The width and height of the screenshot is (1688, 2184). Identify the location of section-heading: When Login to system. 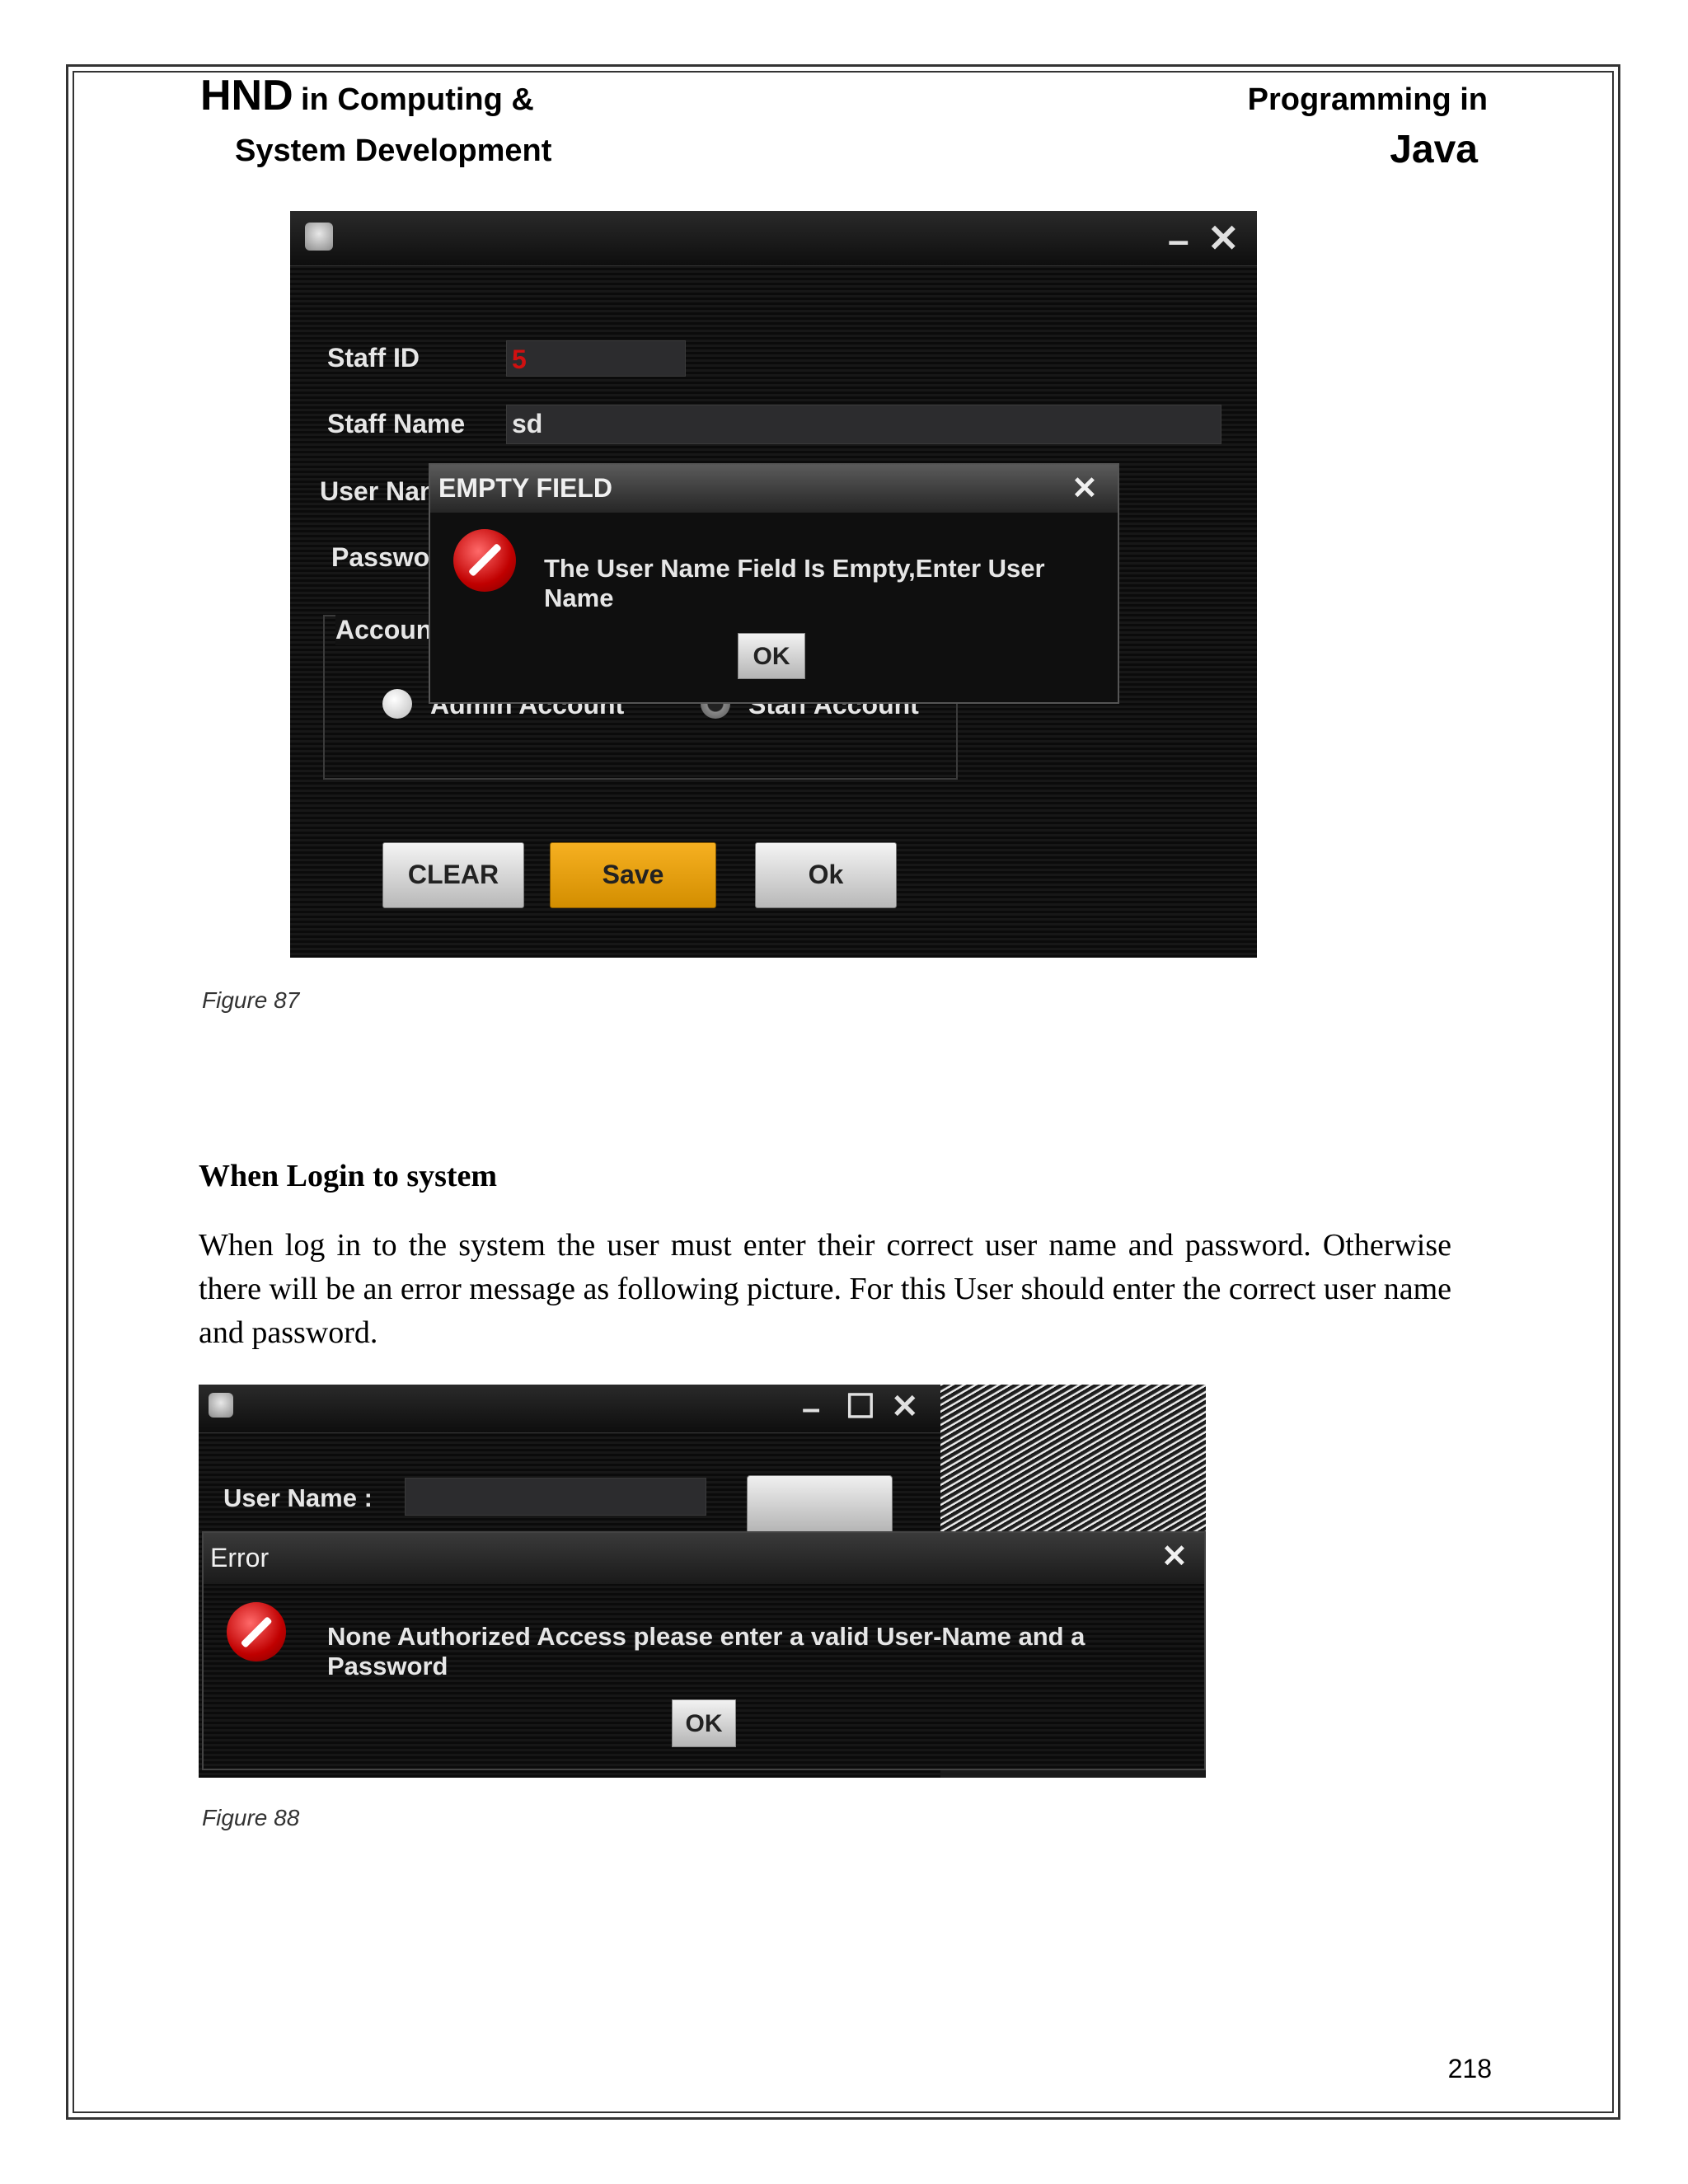
(349, 1176).